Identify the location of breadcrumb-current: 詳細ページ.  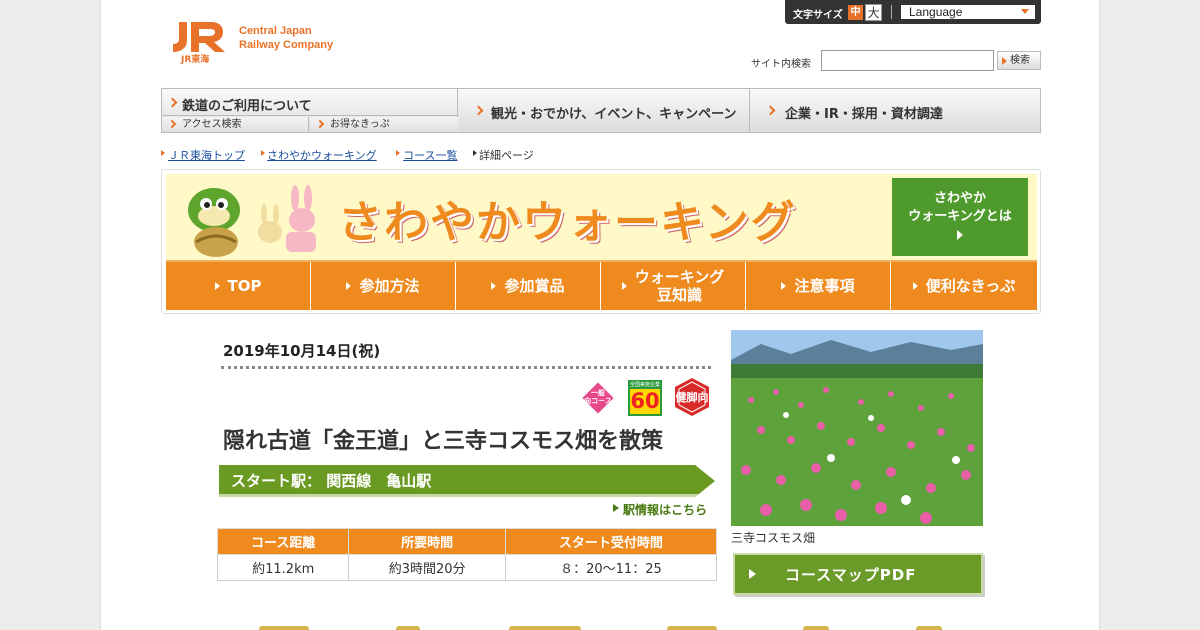
(506, 155).